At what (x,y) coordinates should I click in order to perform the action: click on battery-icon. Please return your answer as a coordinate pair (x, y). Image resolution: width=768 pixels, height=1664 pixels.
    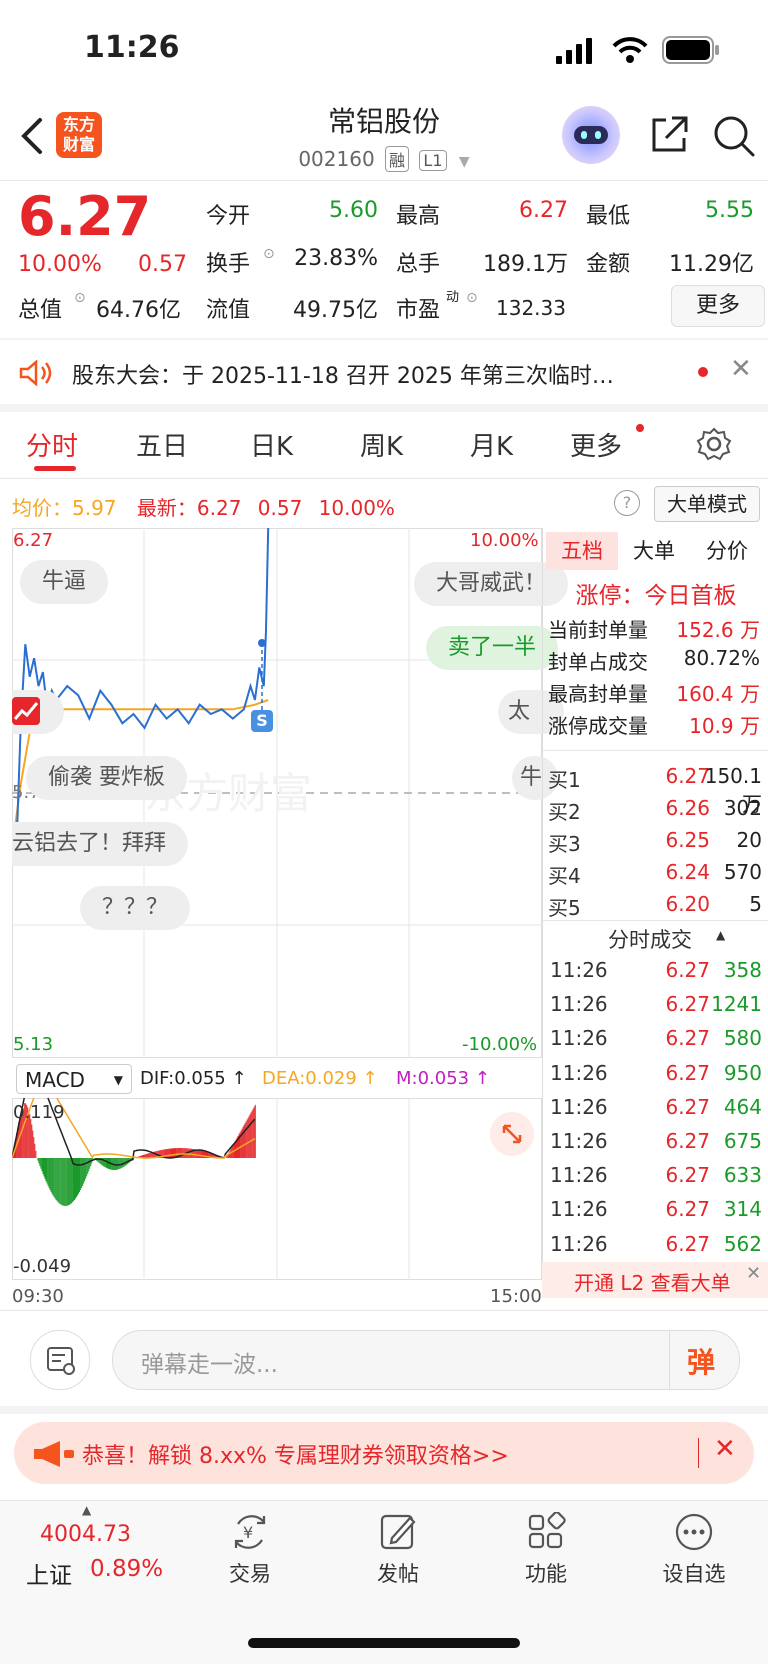
    Looking at the image, I should click on (691, 50).